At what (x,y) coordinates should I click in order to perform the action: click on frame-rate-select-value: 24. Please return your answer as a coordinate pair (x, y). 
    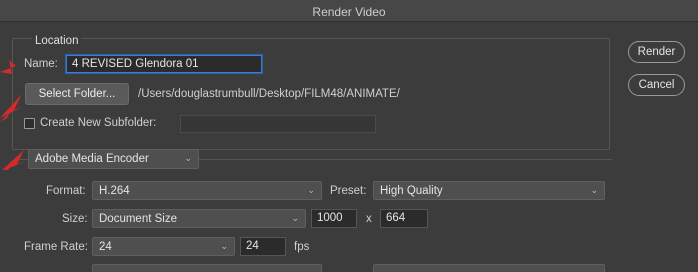
    Looking at the image, I should click on (105, 247).